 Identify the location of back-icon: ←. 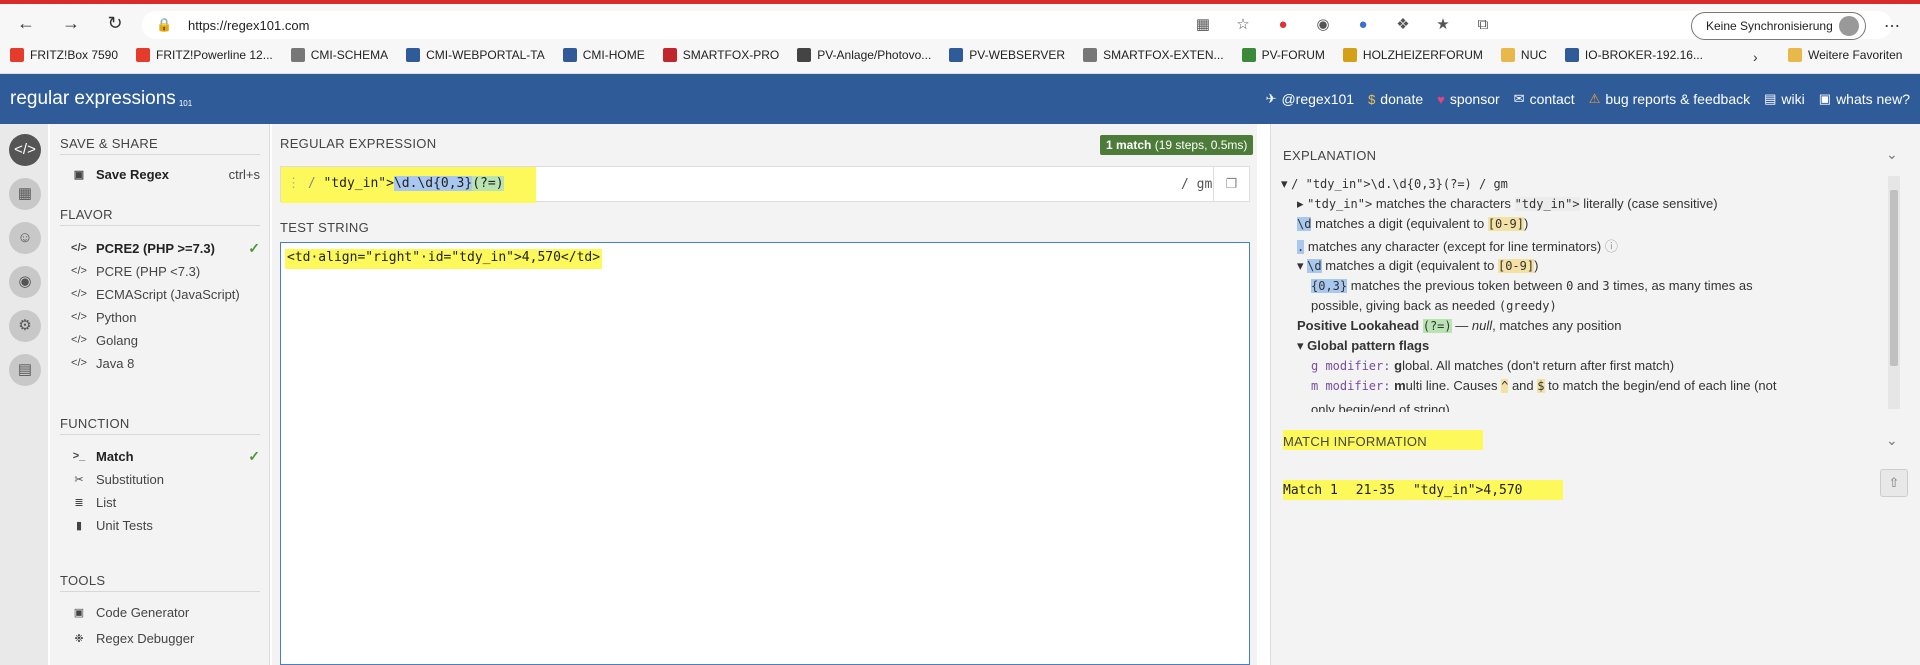
(26, 23).